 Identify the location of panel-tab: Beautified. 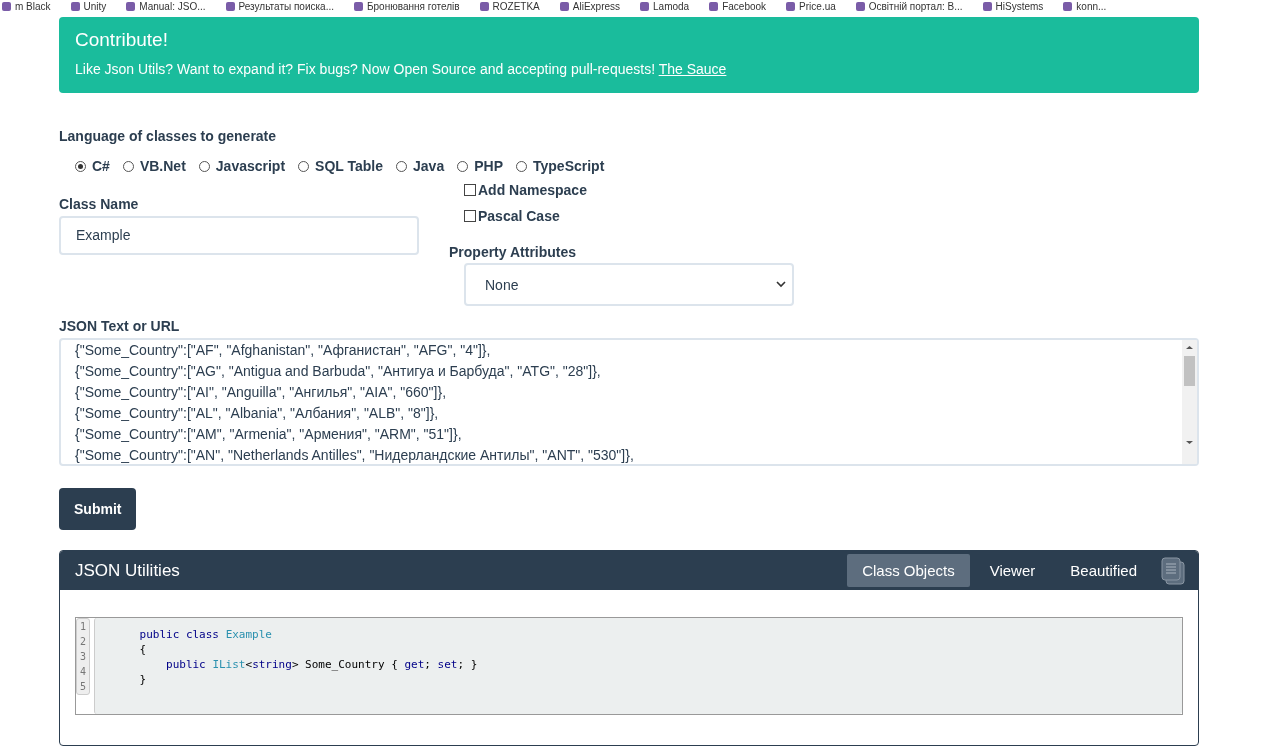
(1103, 570).